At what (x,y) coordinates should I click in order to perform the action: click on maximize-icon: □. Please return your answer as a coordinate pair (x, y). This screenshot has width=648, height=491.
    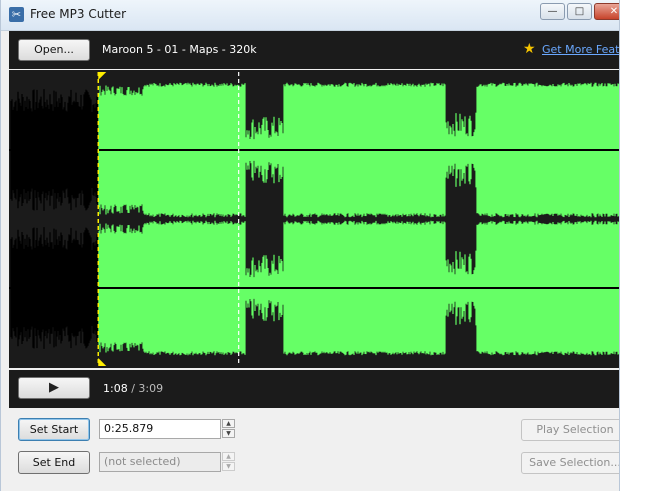
    Looking at the image, I should click on (579, 11).